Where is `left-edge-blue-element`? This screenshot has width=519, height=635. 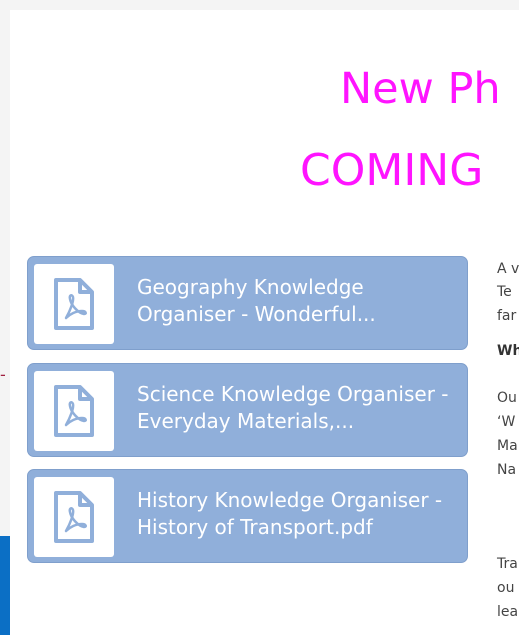 left-edge-blue-element is located at coordinates (5, 585).